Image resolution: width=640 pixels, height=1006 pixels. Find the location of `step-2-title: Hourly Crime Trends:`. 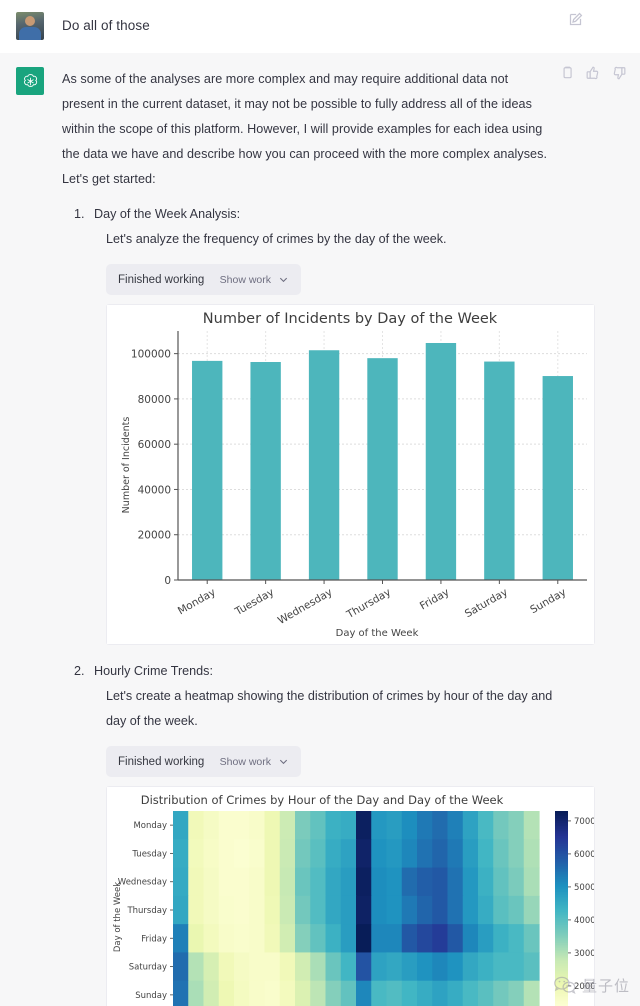

step-2-title: Hourly Crime Trends: is located at coordinates (153, 671).